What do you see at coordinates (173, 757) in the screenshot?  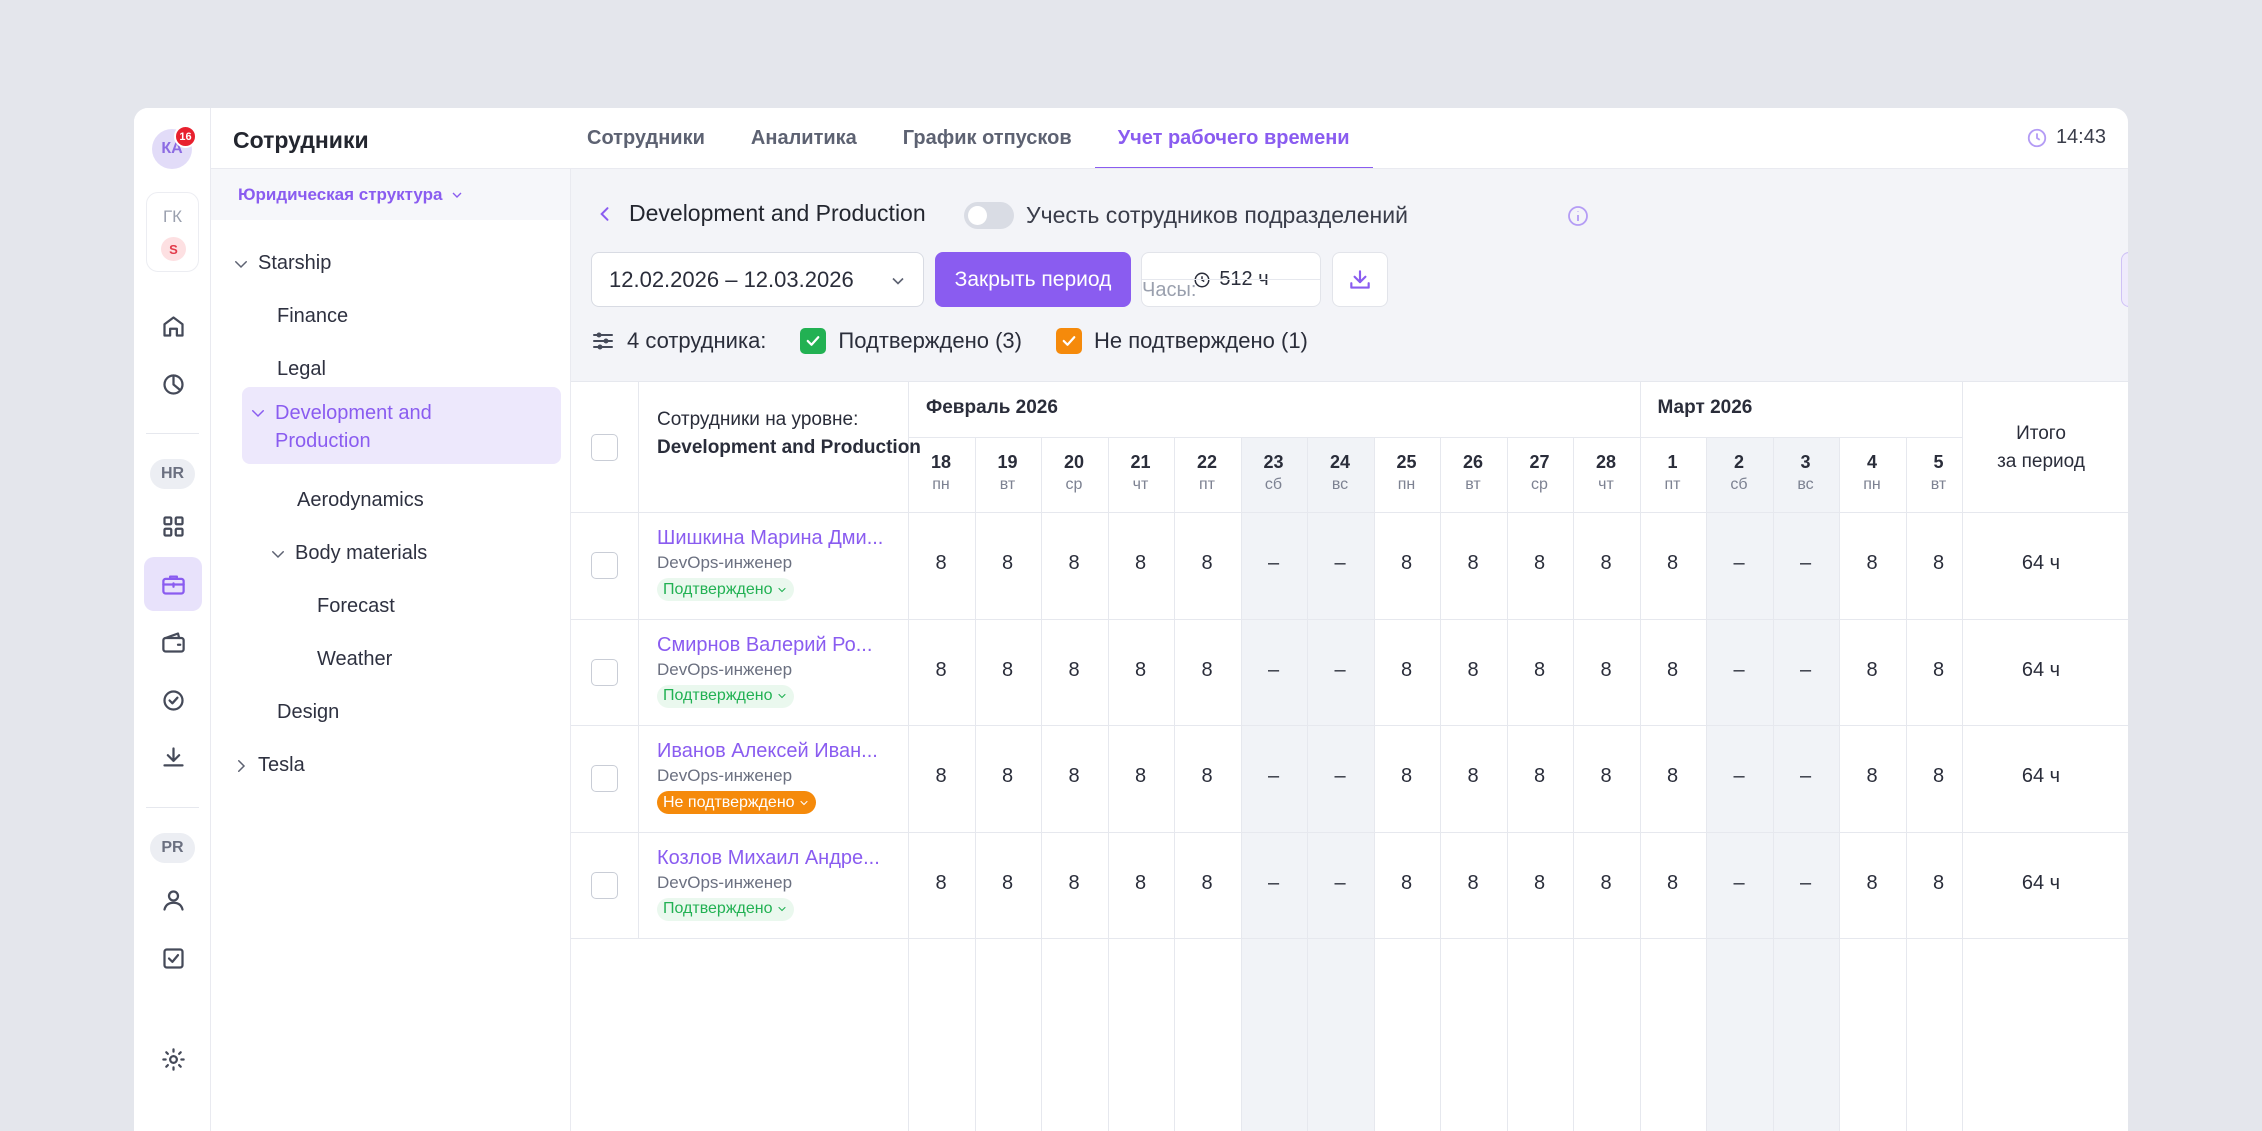 I see `download-icon` at bounding box center [173, 757].